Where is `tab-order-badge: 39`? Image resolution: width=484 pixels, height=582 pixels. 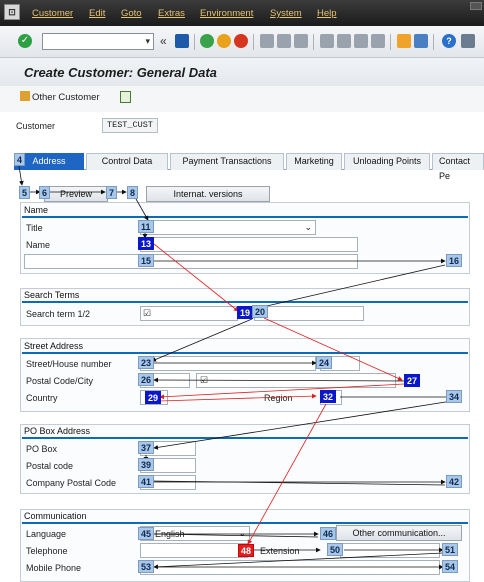
tab-order-badge: 39 is located at coordinates (146, 464).